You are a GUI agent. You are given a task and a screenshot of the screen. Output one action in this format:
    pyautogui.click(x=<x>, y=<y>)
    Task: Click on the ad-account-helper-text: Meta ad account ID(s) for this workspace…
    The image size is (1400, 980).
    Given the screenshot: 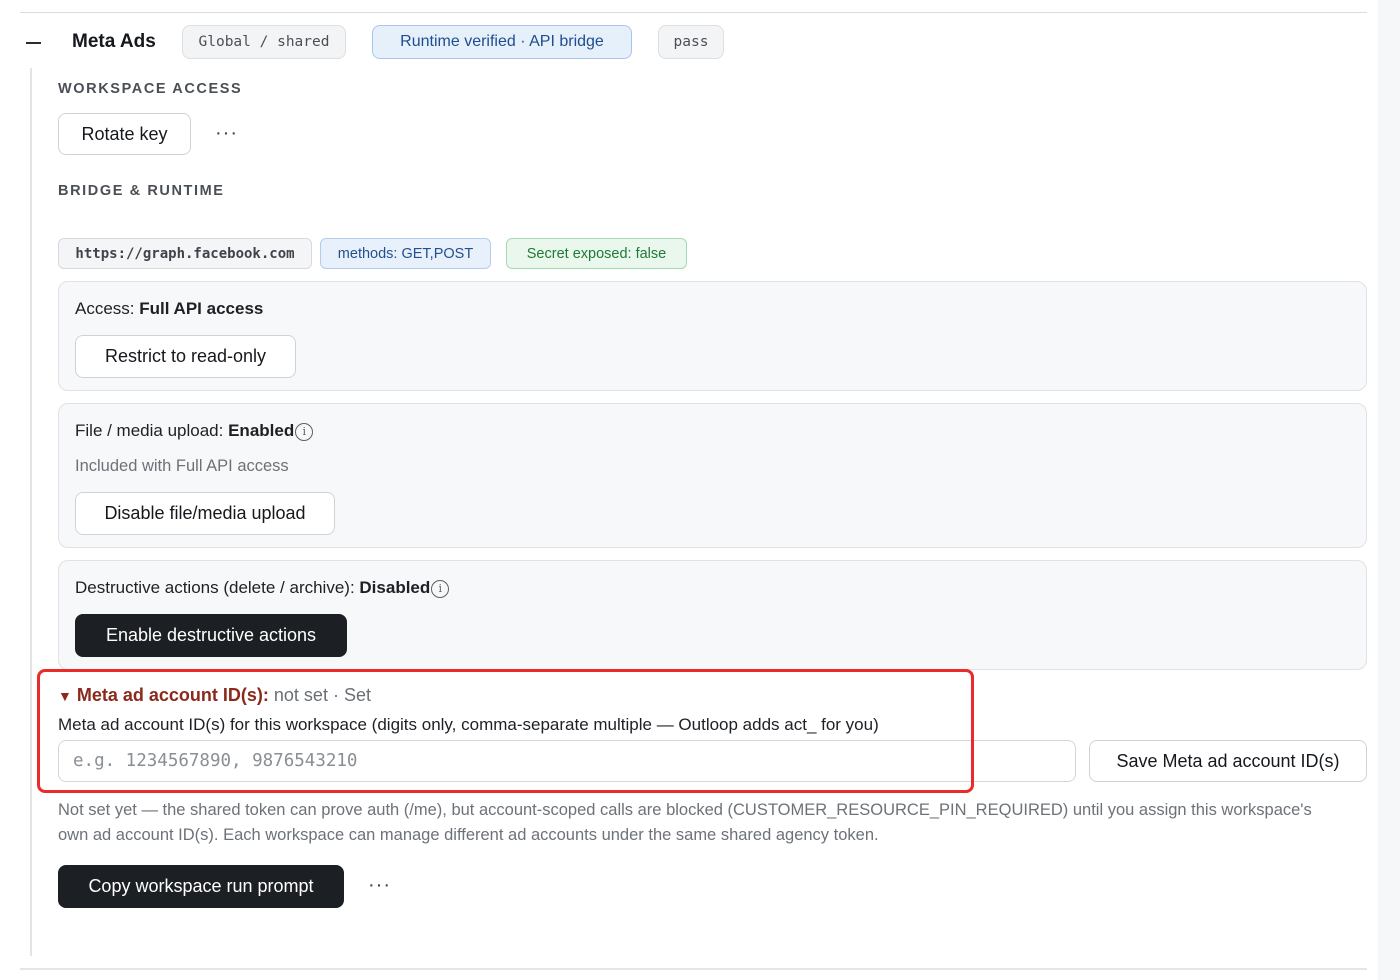 What is the action you would take?
    pyautogui.click(x=468, y=724)
    